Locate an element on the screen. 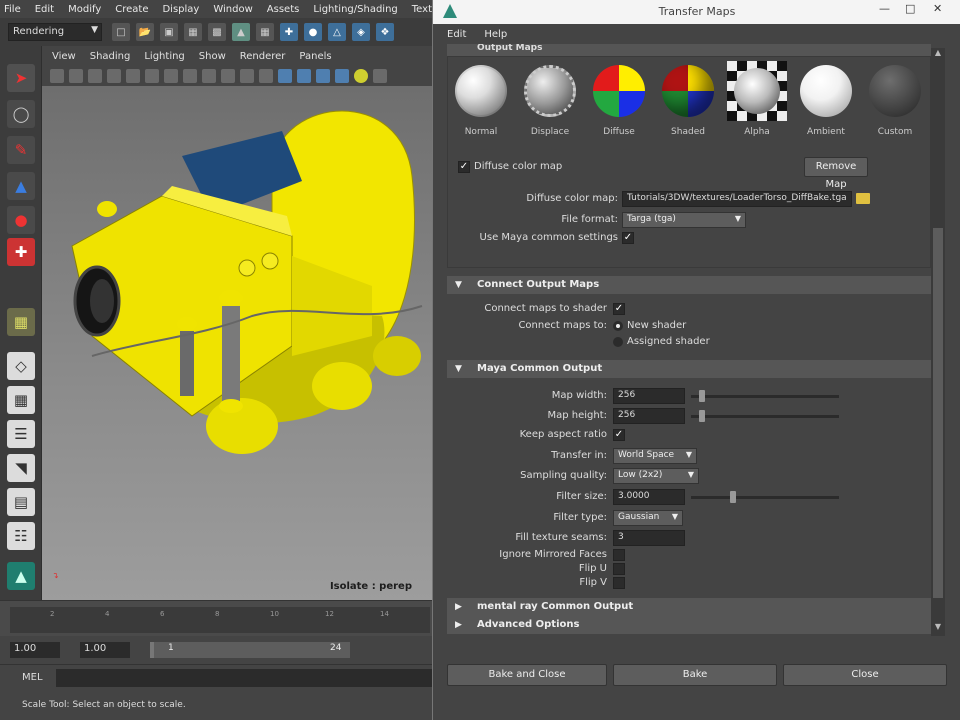 This screenshot has width=960, height=720. output-maps-header: Output Maps is located at coordinates (689, 50).